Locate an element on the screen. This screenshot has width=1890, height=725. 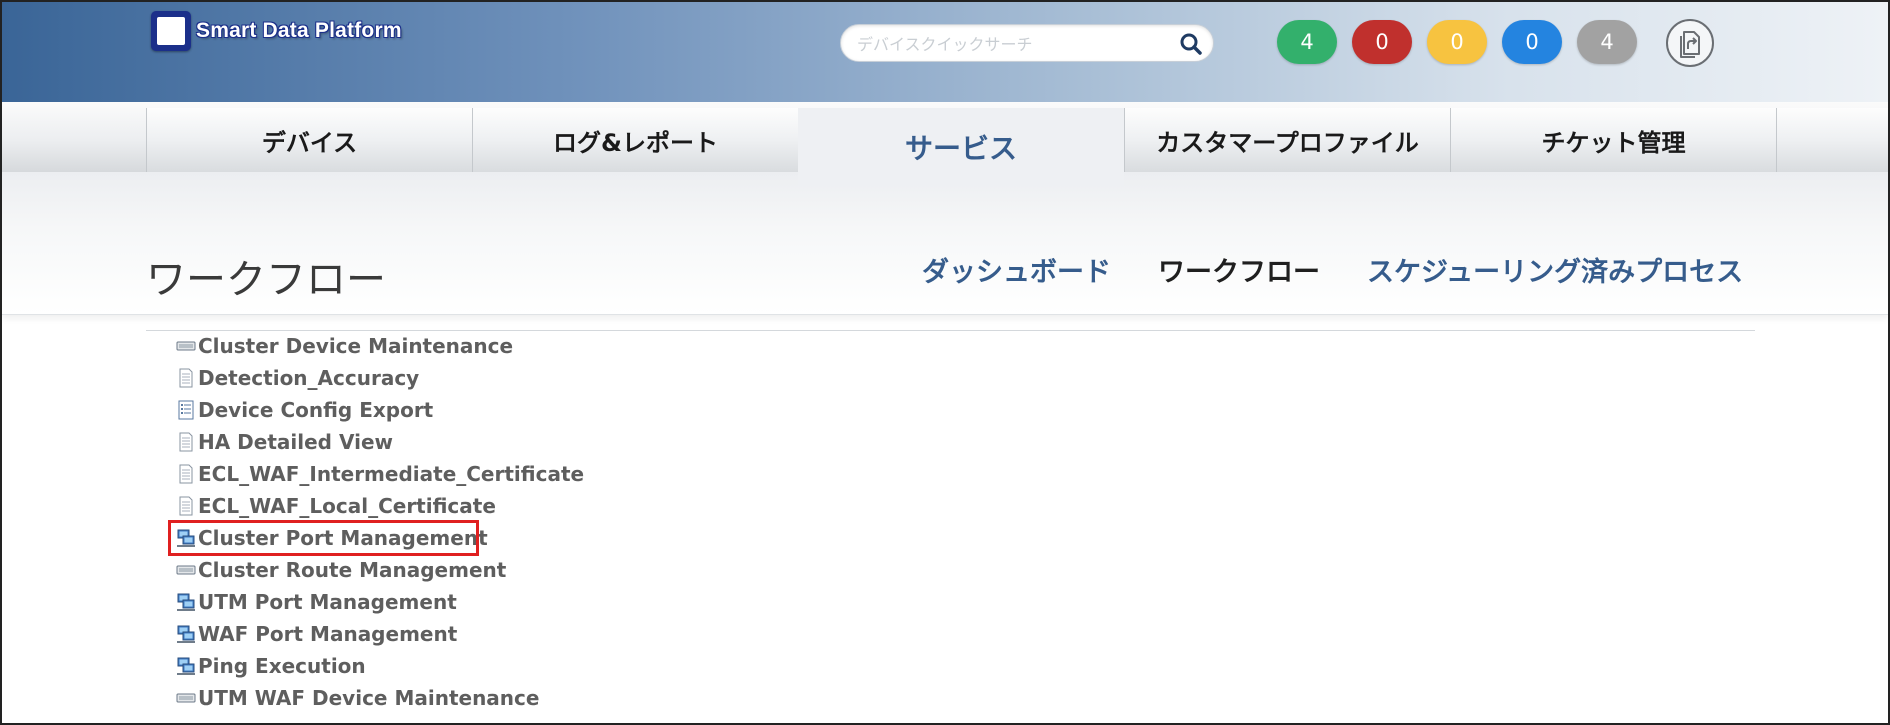
search-input is located at coordinates (1012, 44).